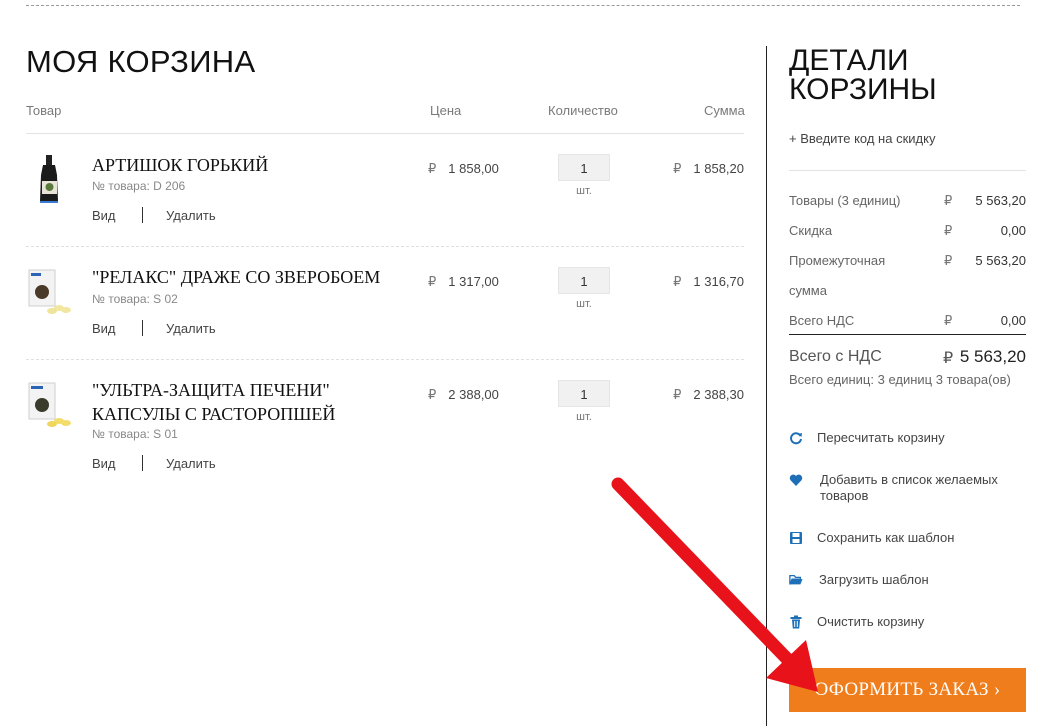 This screenshot has height=726, width=1053. What do you see at coordinates (907, 170) in the screenshot?
I see `summary-divider` at bounding box center [907, 170].